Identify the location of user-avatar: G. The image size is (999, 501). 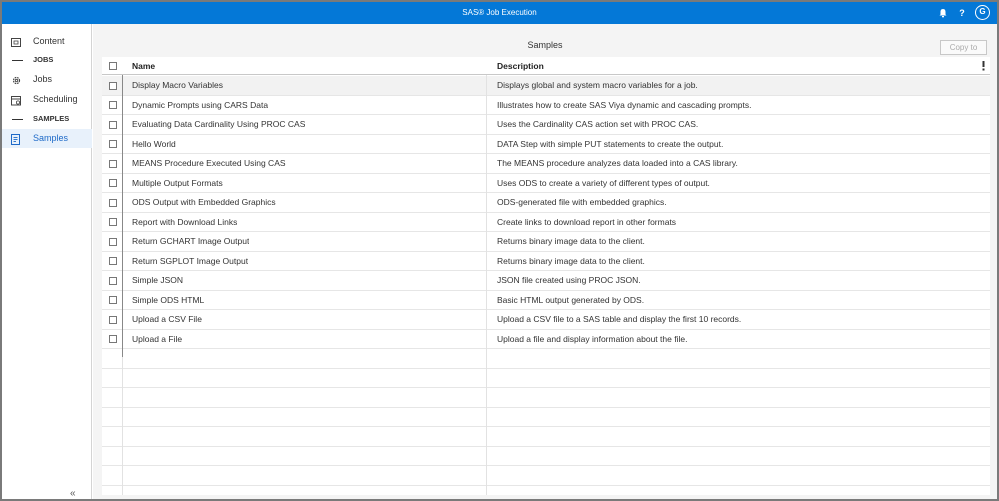
(982, 12).